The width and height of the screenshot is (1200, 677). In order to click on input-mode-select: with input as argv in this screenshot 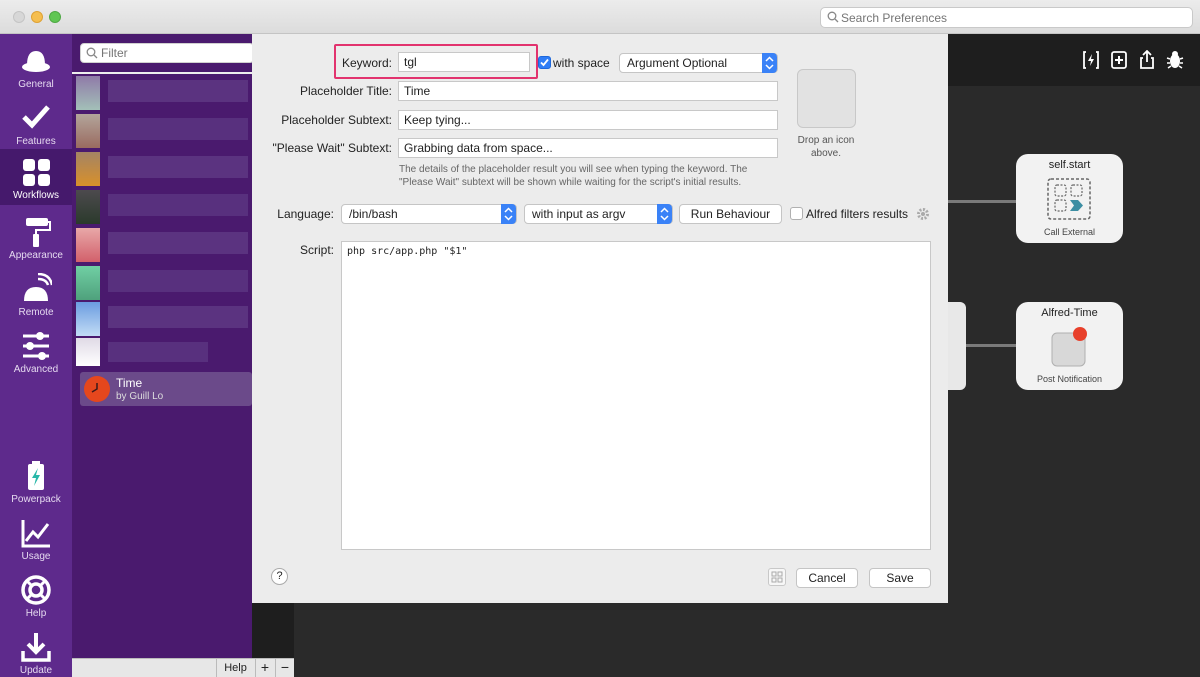, I will do `click(598, 214)`.